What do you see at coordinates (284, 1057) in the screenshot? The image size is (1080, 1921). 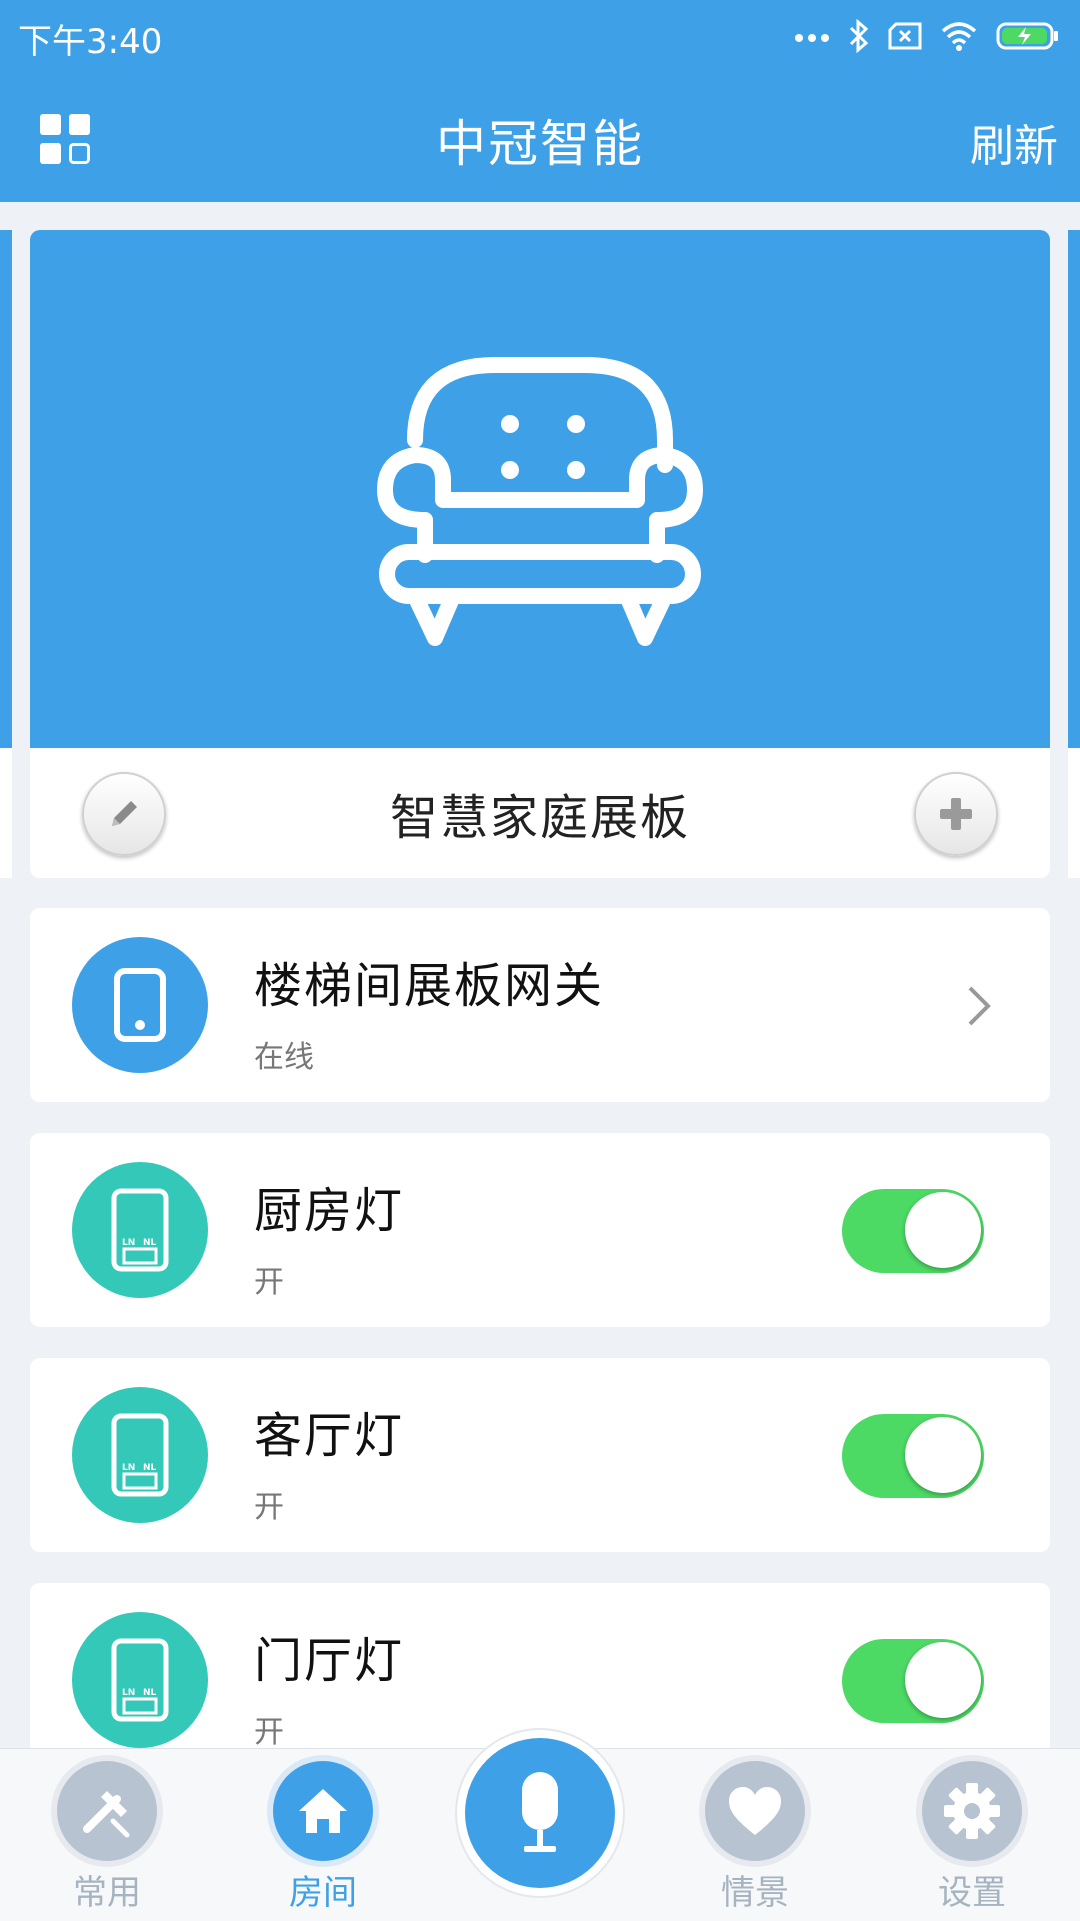 I see `device-status: 在线` at bounding box center [284, 1057].